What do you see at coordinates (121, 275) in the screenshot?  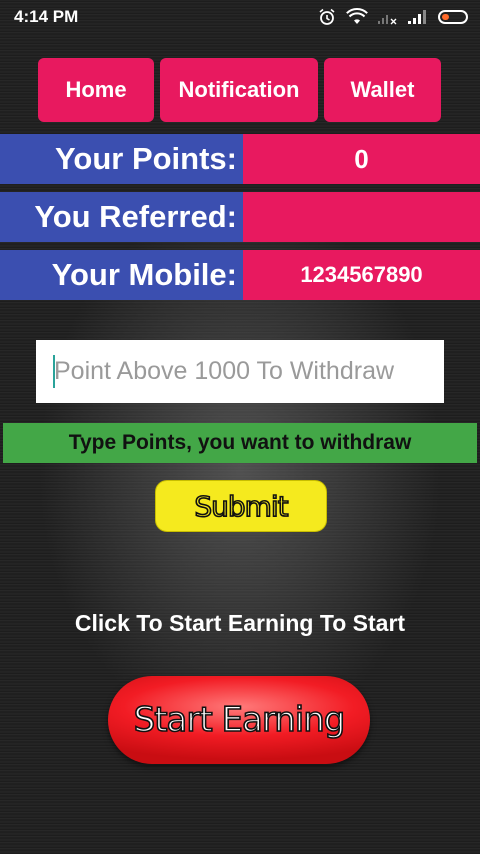 I see `mobile-label: Your Mobile:` at bounding box center [121, 275].